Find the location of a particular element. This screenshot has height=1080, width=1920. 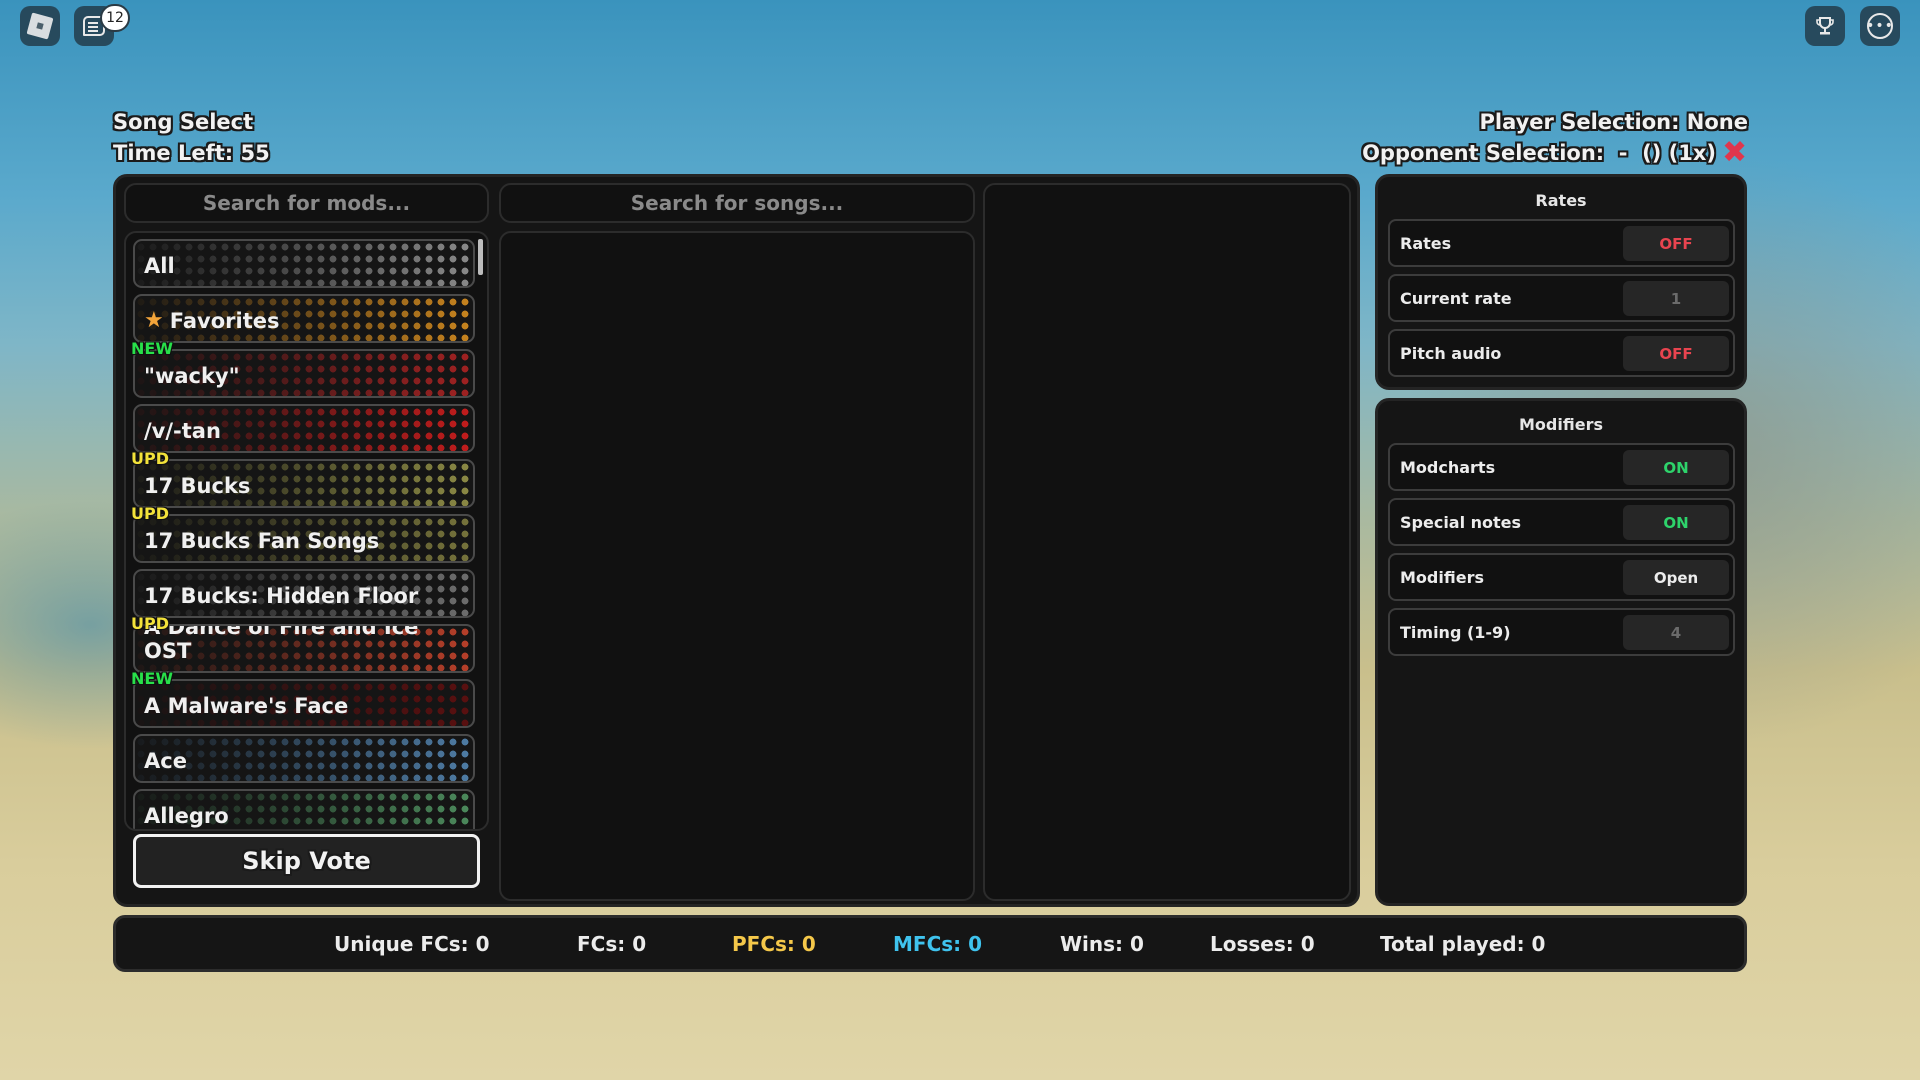

mod-name: Ace is located at coordinates (165, 761).